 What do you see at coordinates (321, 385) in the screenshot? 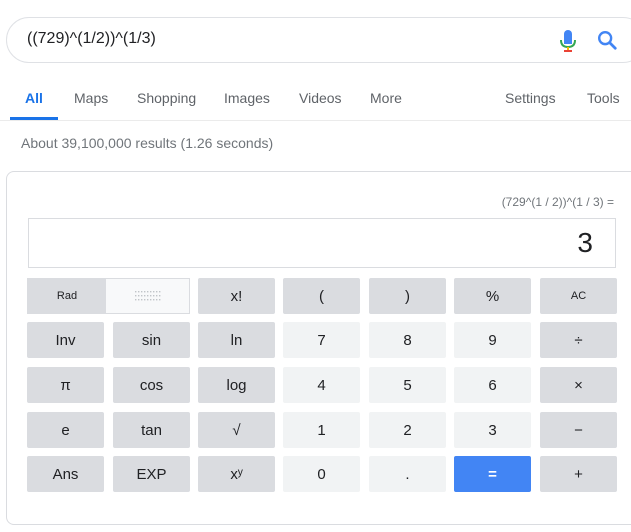
I see `key-4: 4` at bounding box center [321, 385].